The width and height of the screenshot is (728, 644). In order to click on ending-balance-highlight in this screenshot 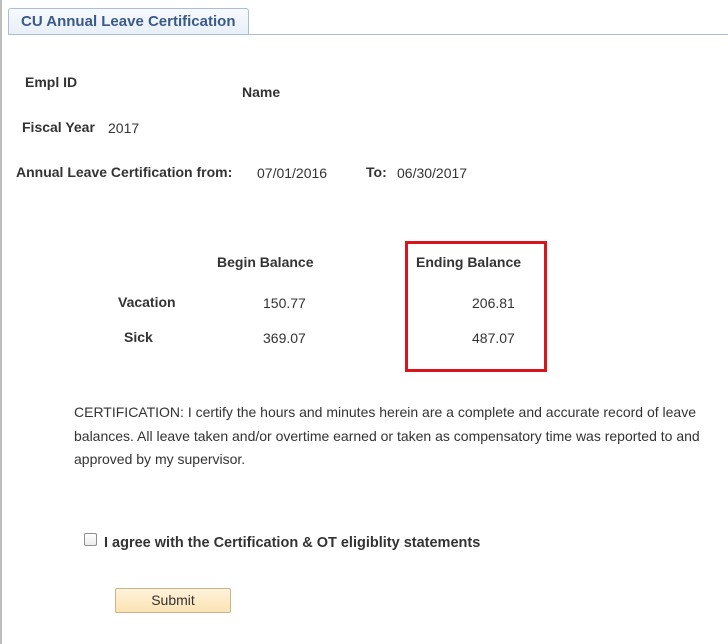, I will do `click(476, 306)`.